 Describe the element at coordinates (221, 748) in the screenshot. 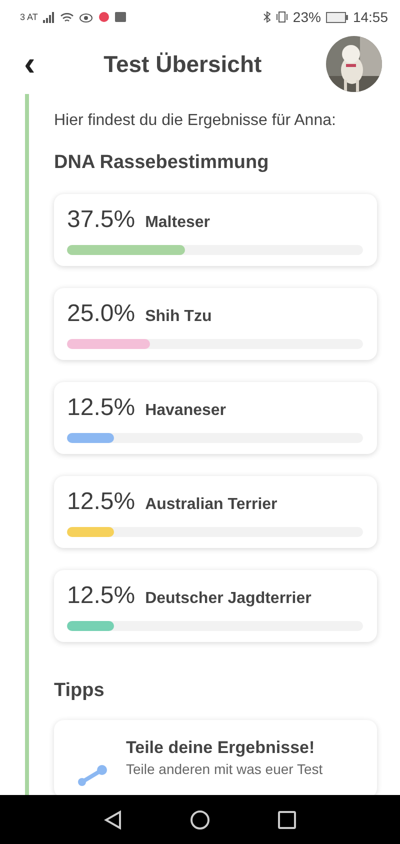

I see `tip-title: Teile deine Ergebnisse!` at that location.